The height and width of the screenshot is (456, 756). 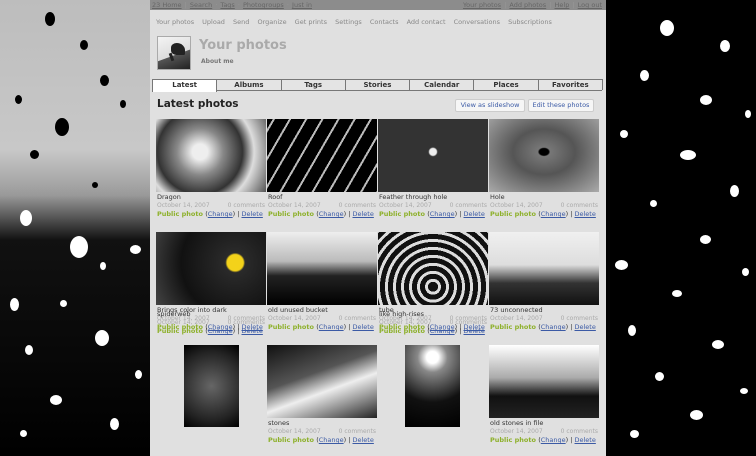 What do you see at coordinates (377, 84) in the screenshot?
I see `tab-stories: Stories` at bounding box center [377, 84].